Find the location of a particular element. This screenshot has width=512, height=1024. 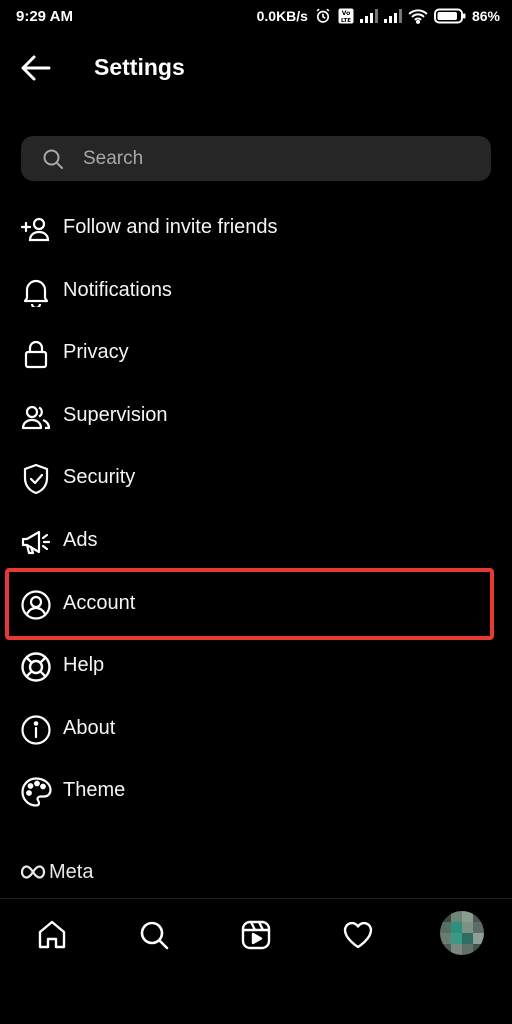

svg-text: Vo is located at coordinates (346, 13).